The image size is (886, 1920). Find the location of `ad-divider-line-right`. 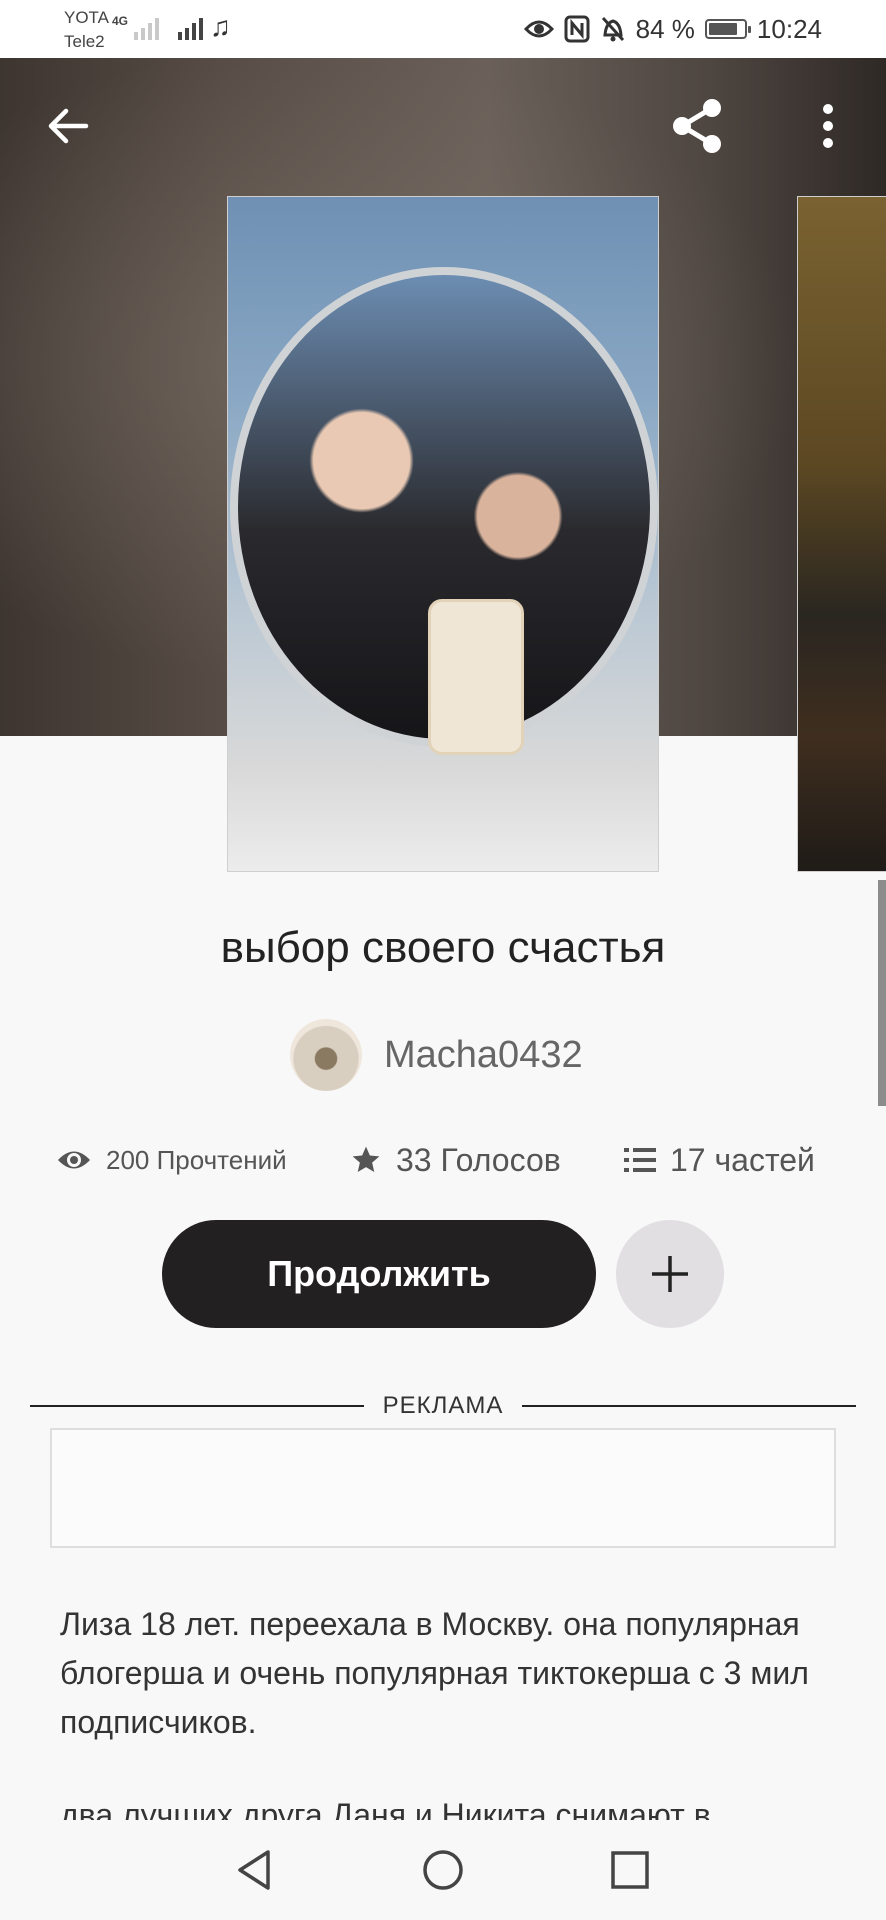

ad-divider-line-right is located at coordinates (689, 1406).